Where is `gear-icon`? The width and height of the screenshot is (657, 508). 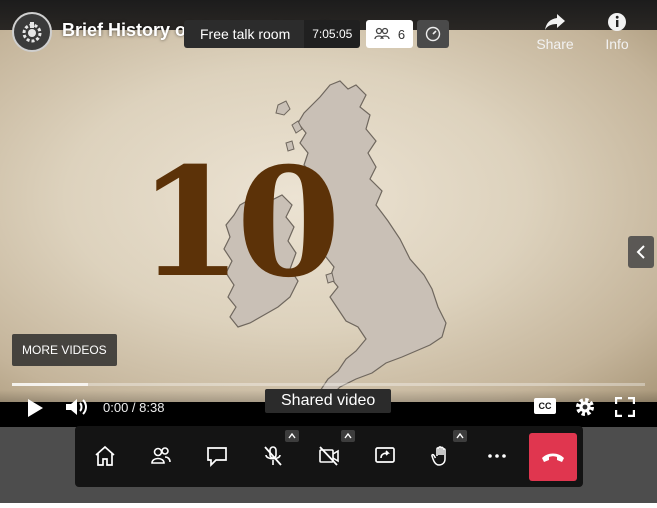
gear-icon is located at coordinates (585, 407).